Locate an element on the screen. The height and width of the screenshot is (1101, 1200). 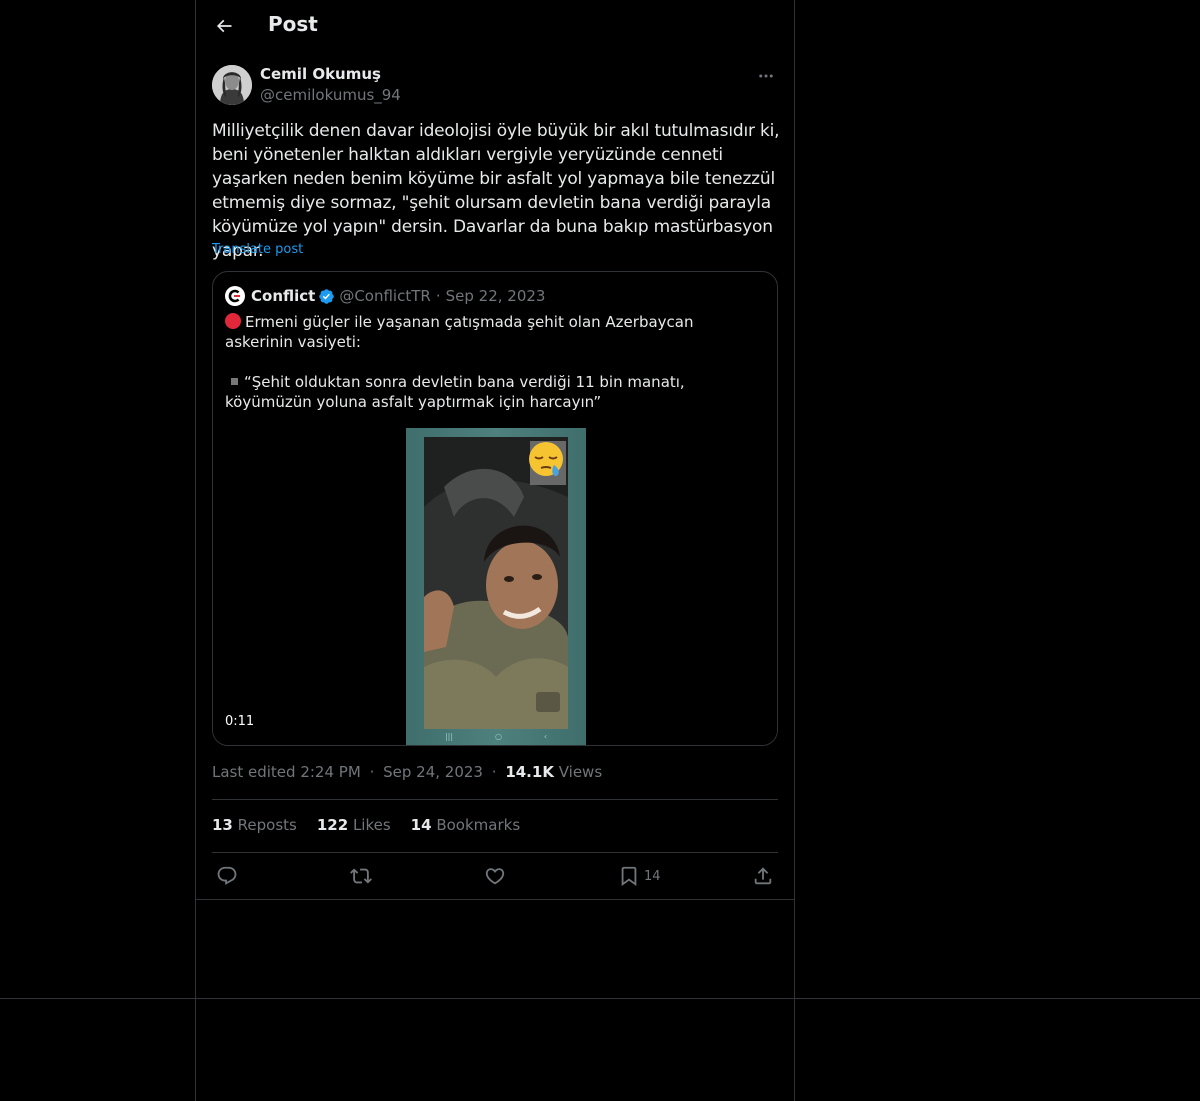
small-square-icon is located at coordinates (234, 381).